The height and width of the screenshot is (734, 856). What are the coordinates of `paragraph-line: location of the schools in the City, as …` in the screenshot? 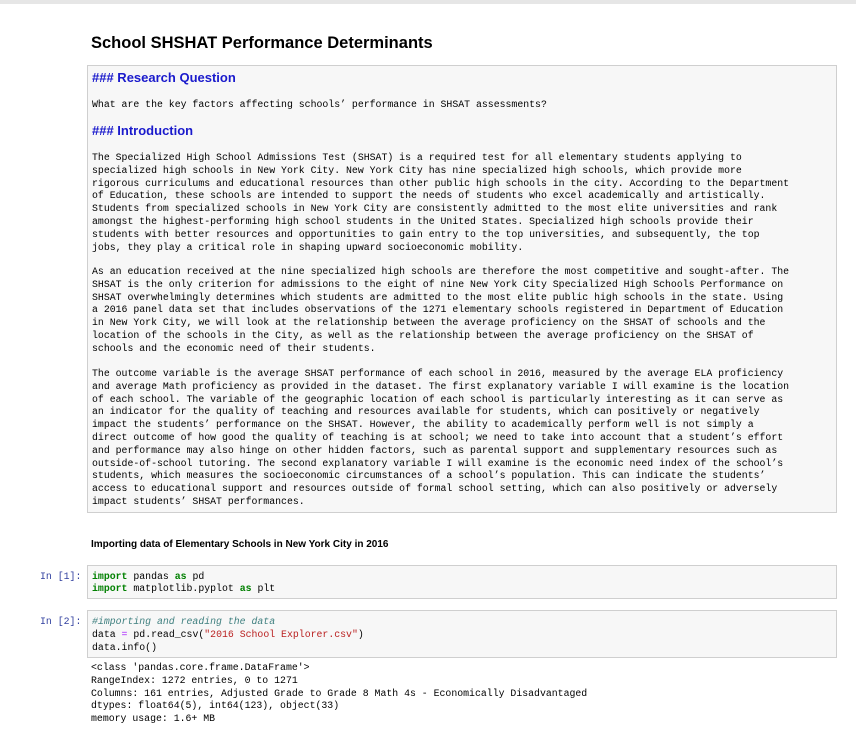 It's located at (423, 335).